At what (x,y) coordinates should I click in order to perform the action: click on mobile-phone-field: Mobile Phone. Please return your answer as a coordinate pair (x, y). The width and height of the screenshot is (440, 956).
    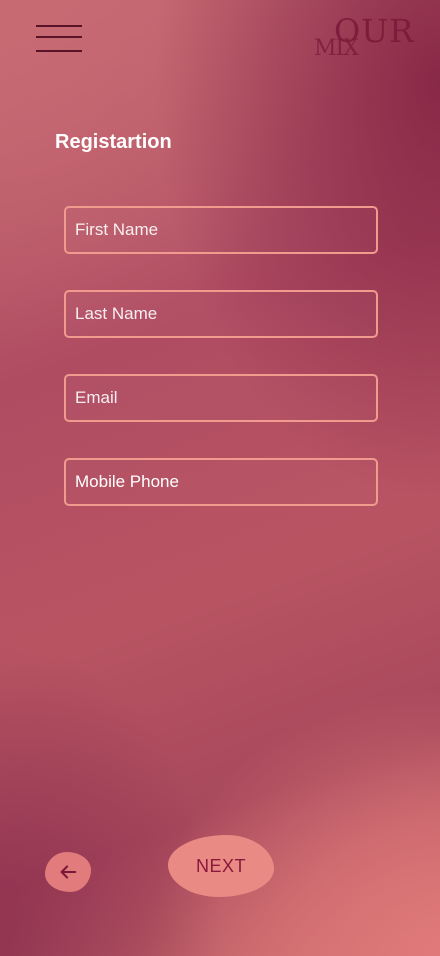
    Looking at the image, I should click on (221, 482).